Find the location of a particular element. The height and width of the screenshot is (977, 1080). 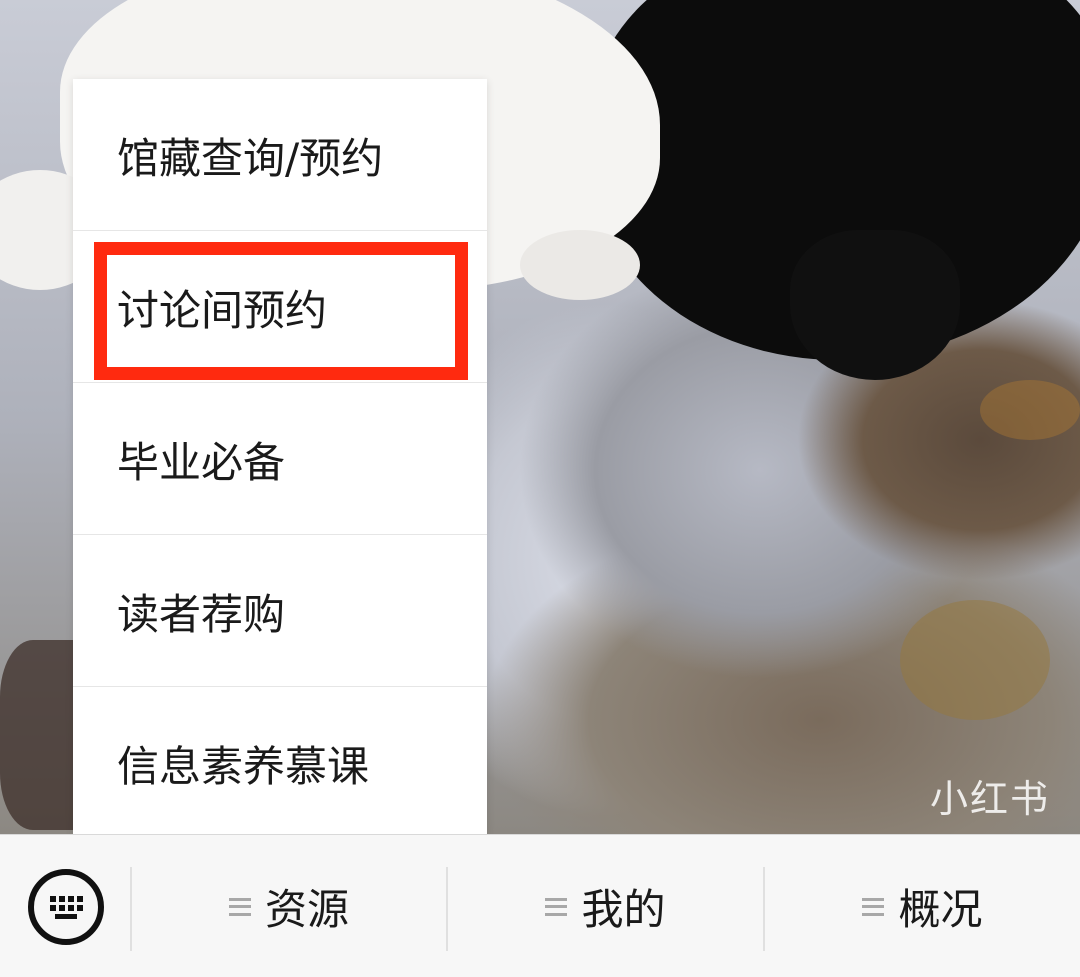

menu-item-info-literacy-mooc: 信息素养慕课 is located at coordinates (280, 763).